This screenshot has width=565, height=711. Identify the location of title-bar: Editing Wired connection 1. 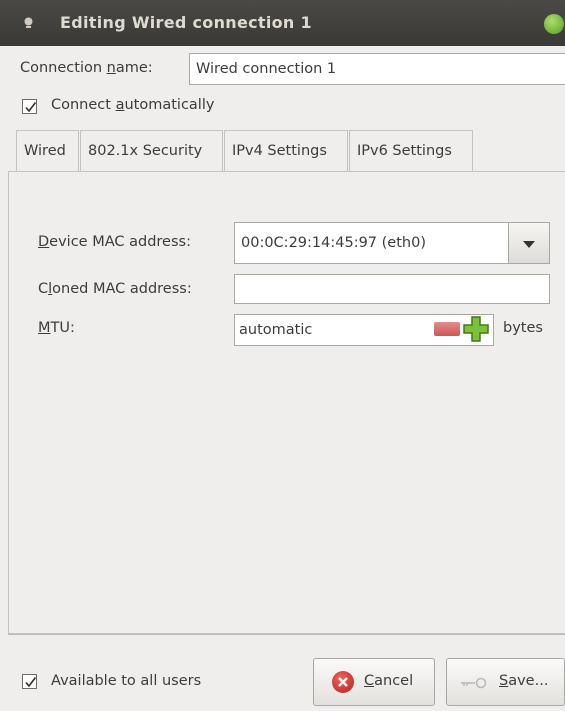
(282, 23).